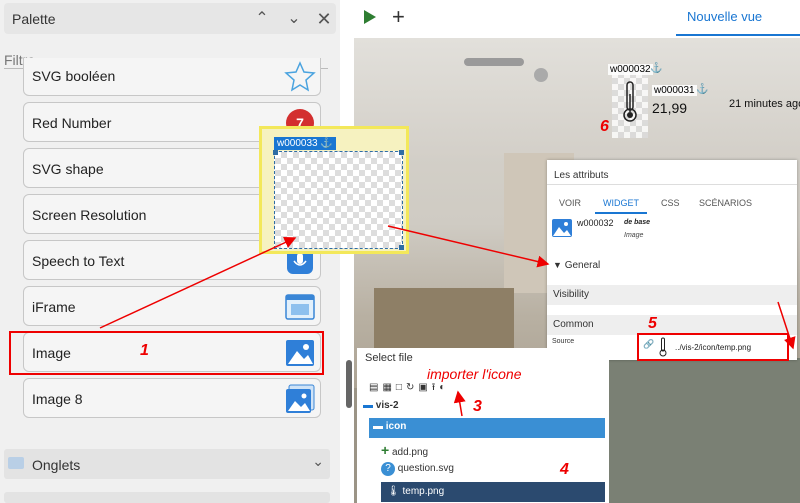 This screenshot has width=800, height=503. I want to click on palette-item-svg-boolean: SVG booléen, so click(172, 77).